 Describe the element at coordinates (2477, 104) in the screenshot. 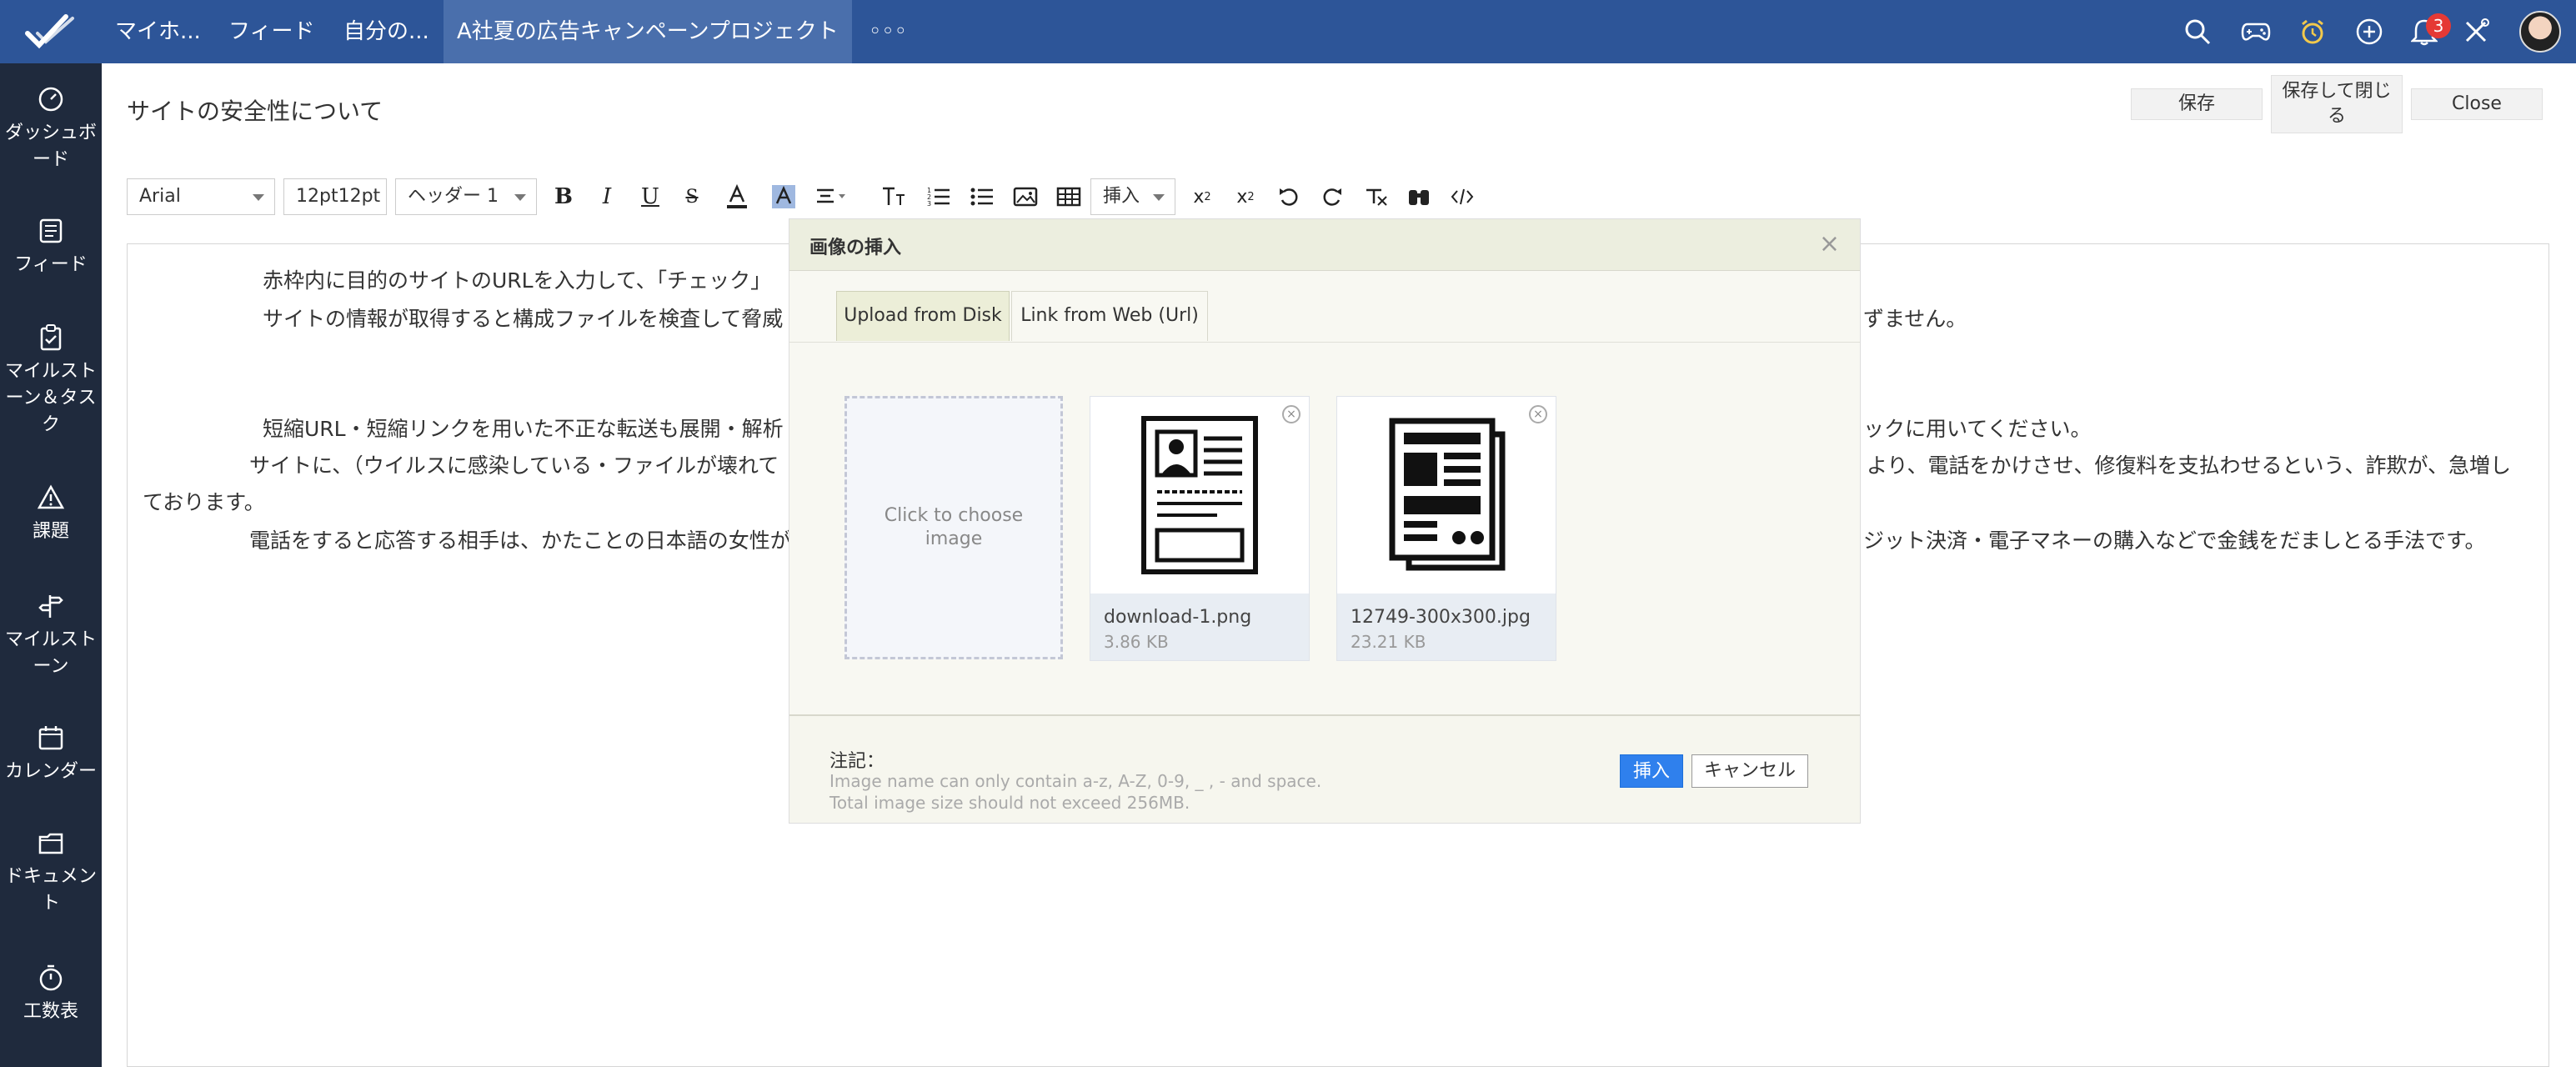

I see `close-button: Close` at that location.